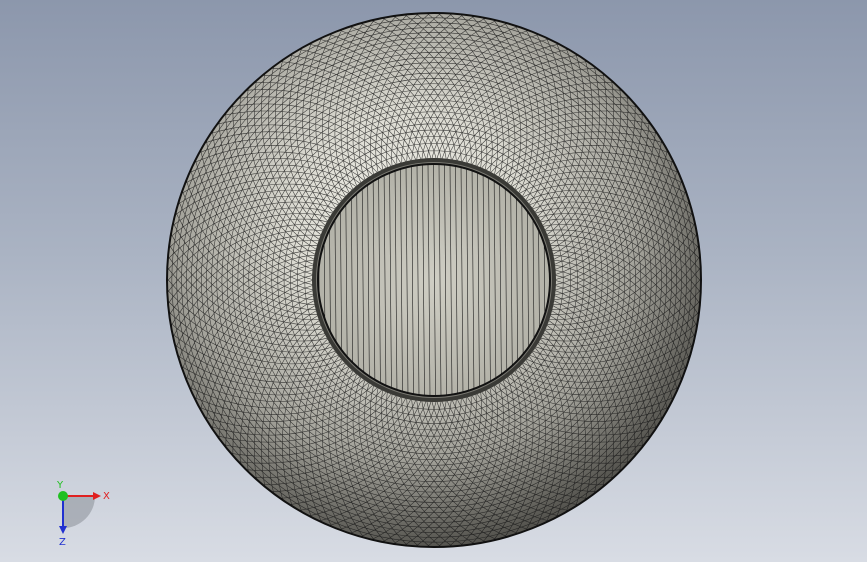 This screenshot has width=867, height=562. Describe the element at coordinates (97, 496) in the screenshot. I see `x-axis-arrowhead` at that location.